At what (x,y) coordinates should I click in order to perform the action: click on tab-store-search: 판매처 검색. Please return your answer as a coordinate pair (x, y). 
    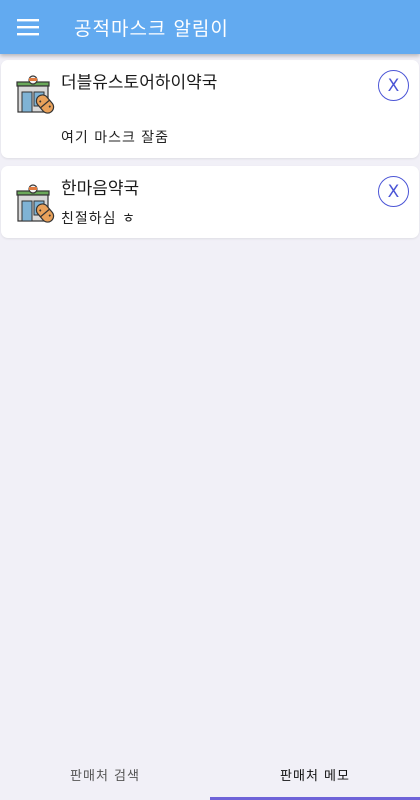
    Looking at the image, I should click on (105, 774).